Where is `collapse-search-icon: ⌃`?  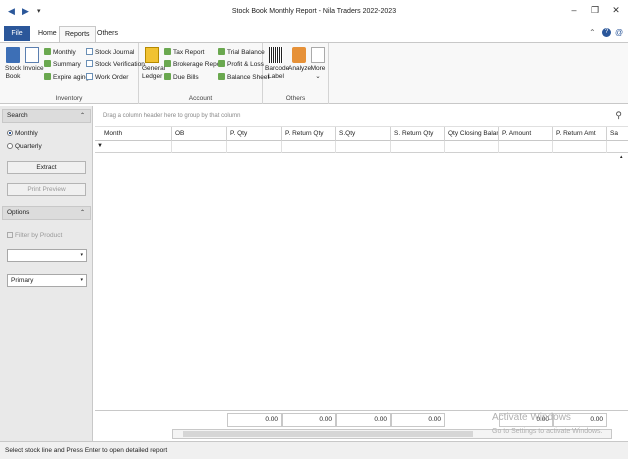 collapse-search-icon: ⌃ is located at coordinates (82, 116).